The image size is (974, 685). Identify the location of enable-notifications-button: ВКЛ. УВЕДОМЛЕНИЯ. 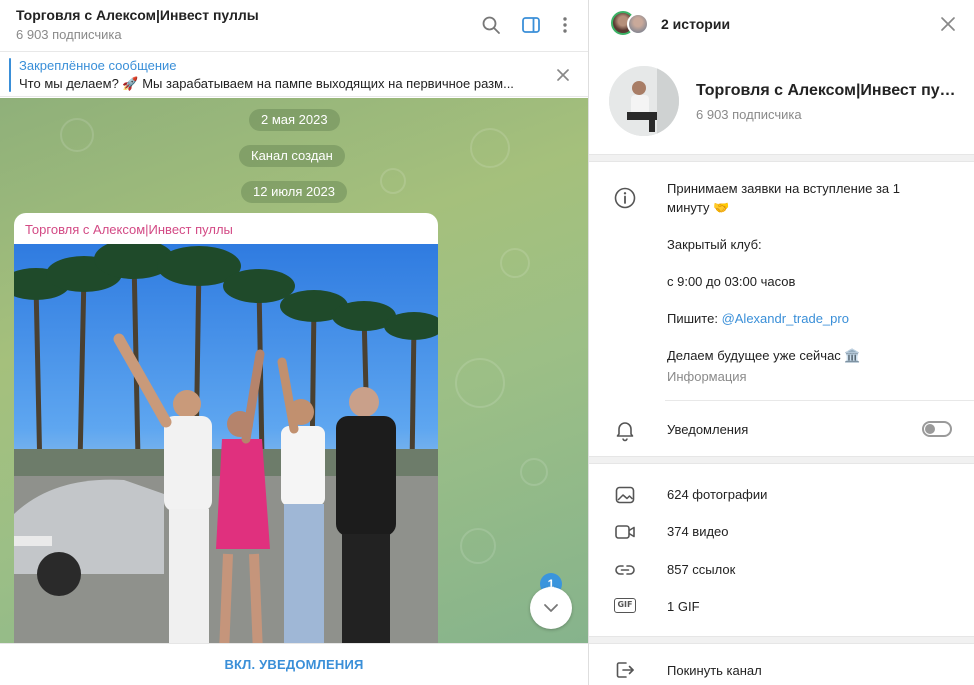
(294, 664).